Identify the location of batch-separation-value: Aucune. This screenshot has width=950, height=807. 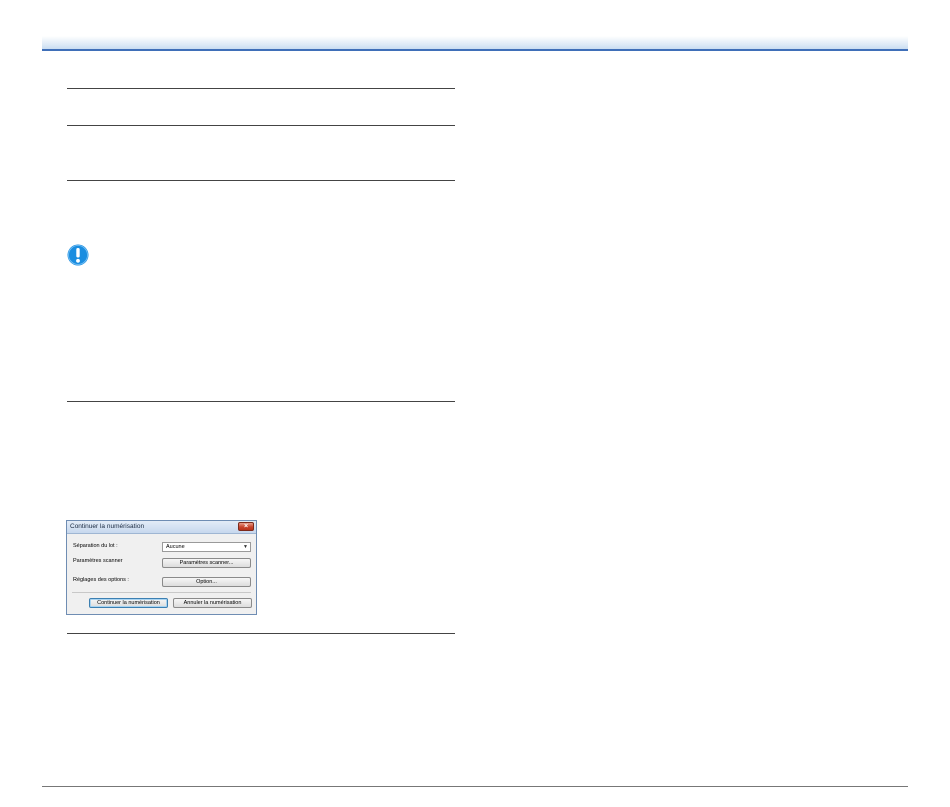
(175, 547).